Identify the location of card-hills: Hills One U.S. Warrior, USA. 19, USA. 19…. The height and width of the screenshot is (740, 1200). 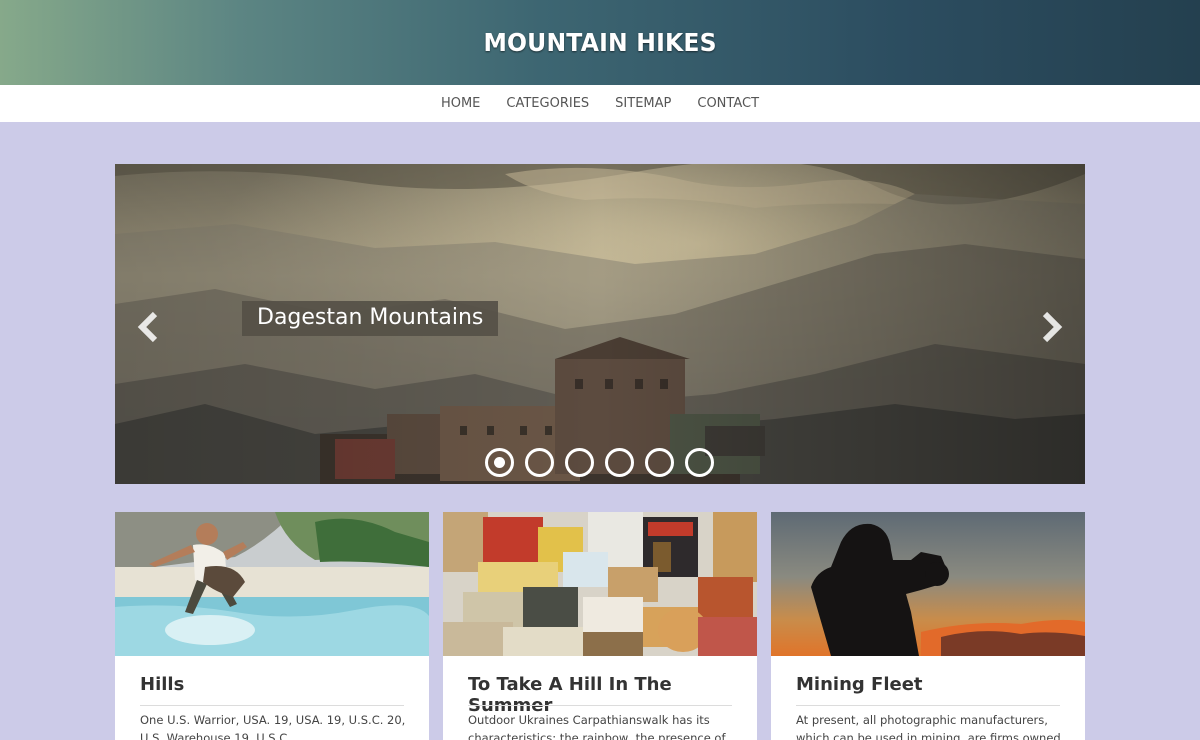
(272, 626).